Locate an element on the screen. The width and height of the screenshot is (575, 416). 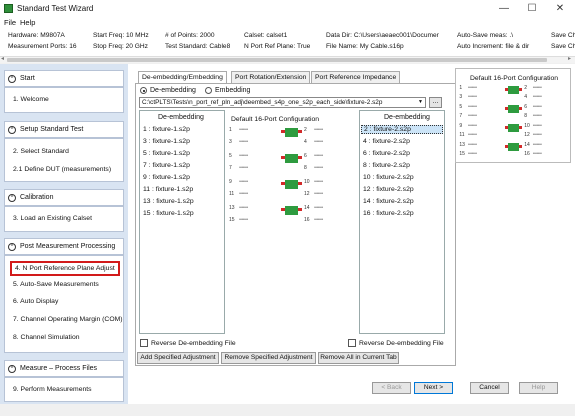
section-body: 9. Perform Measurements is located at coordinates (64, 389).